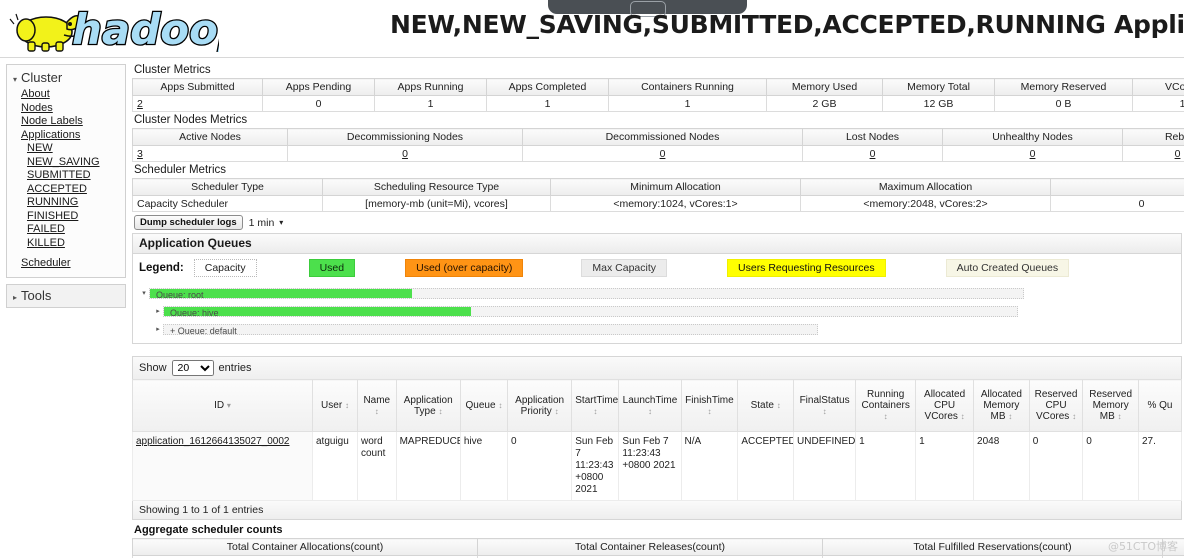  Describe the element at coordinates (197, 103) in the screenshot. I see `cell-apps-submitted: 2` at that location.